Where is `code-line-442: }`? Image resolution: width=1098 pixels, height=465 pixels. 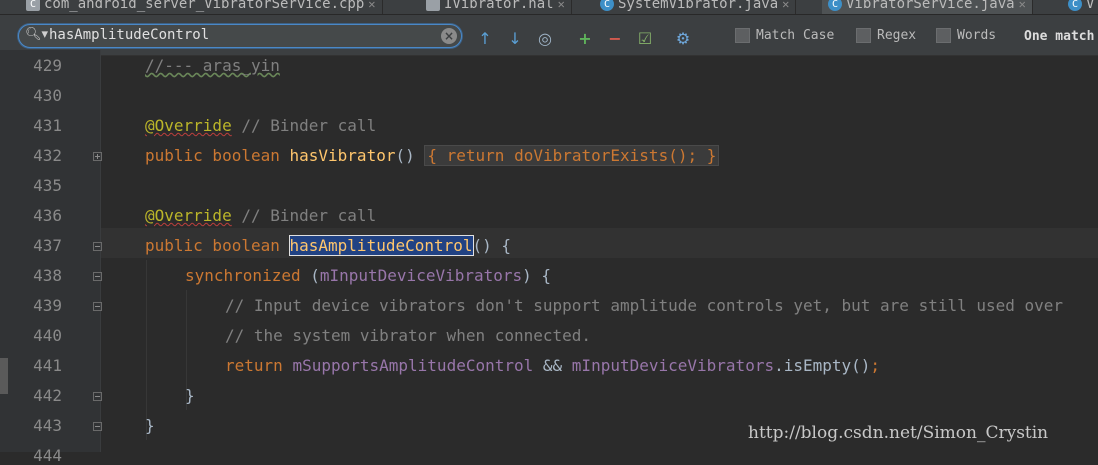 code-line-442: } is located at coordinates (190, 395).